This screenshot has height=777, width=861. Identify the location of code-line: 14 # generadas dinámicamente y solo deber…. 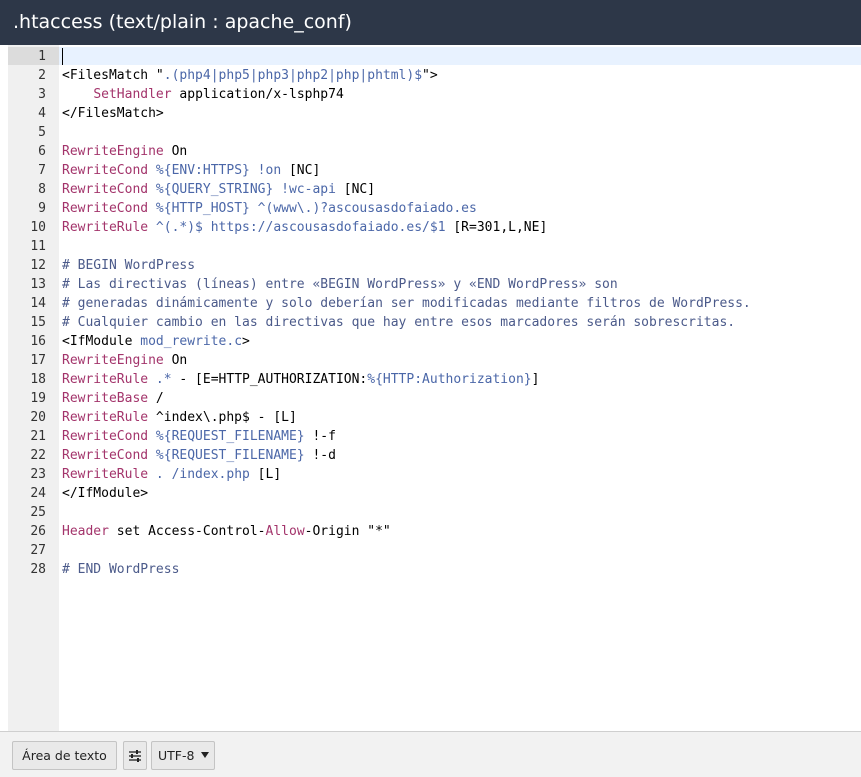
(434, 303).